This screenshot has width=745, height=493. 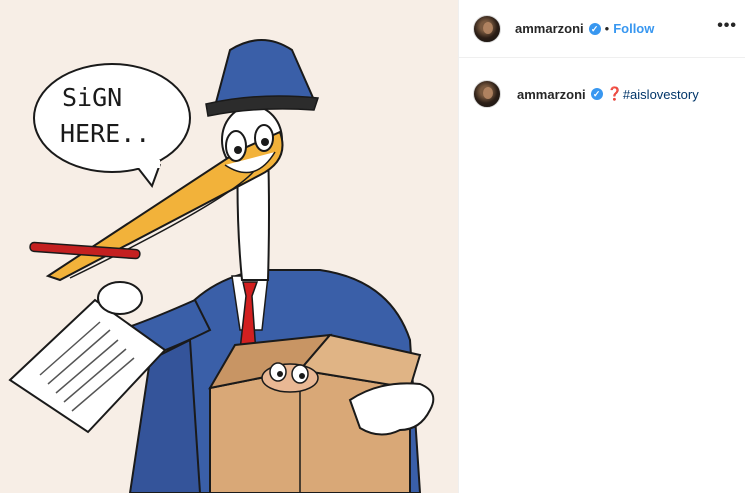 I want to click on speech-text-line1: SiGN, so click(x=92, y=97).